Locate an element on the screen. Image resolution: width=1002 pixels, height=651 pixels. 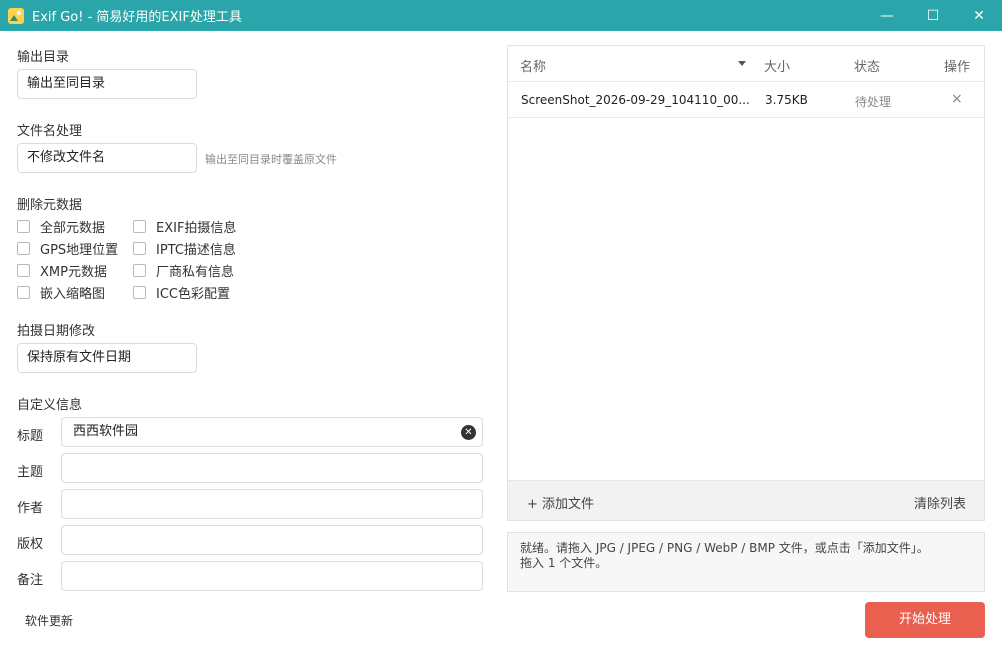
checkbox-maker-notes: 厂商私有信息 is located at coordinates (183, 270).